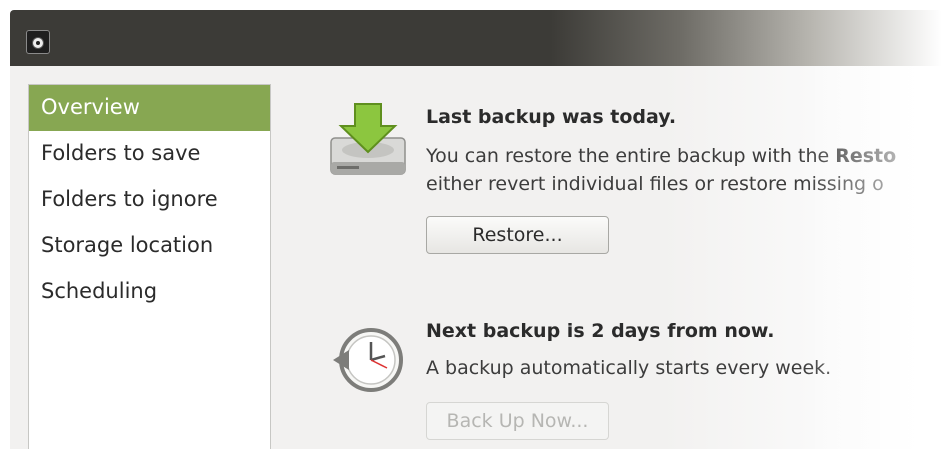  What do you see at coordinates (149, 292) in the screenshot?
I see `sidebar-item-scheduling: Scheduling` at bounding box center [149, 292].